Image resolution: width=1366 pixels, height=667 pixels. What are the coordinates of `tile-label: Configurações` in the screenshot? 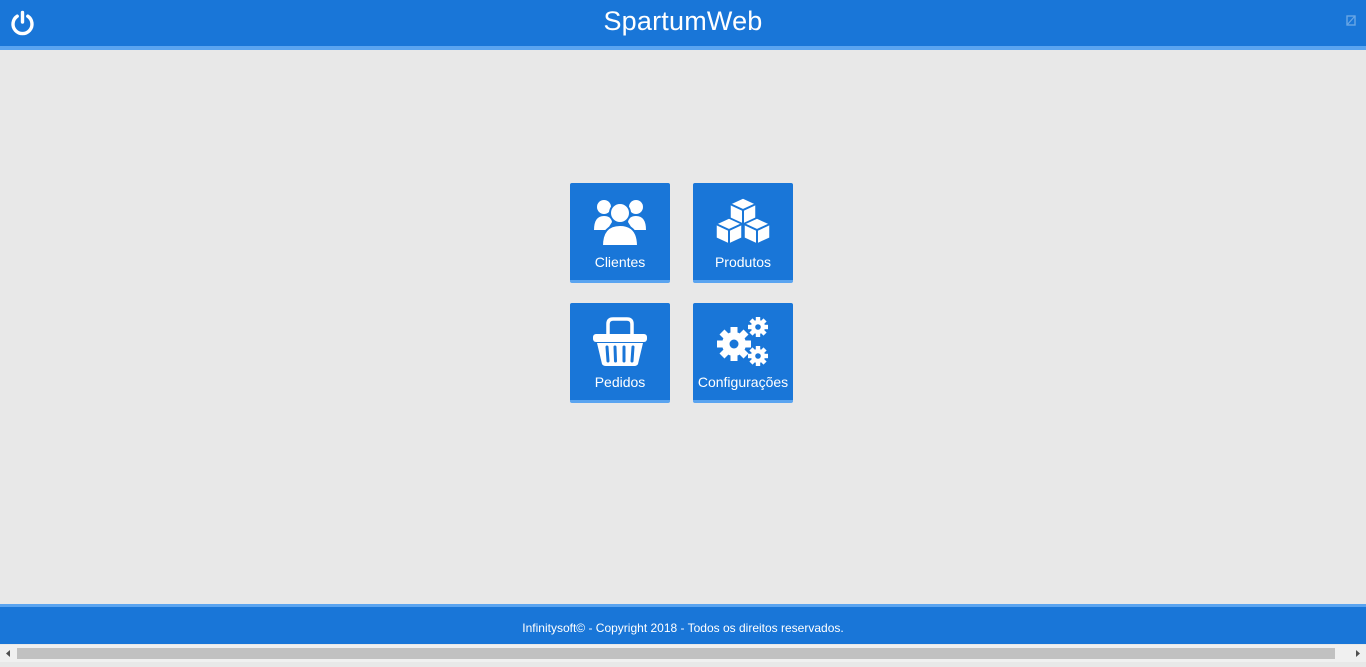 It's located at (743, 382).